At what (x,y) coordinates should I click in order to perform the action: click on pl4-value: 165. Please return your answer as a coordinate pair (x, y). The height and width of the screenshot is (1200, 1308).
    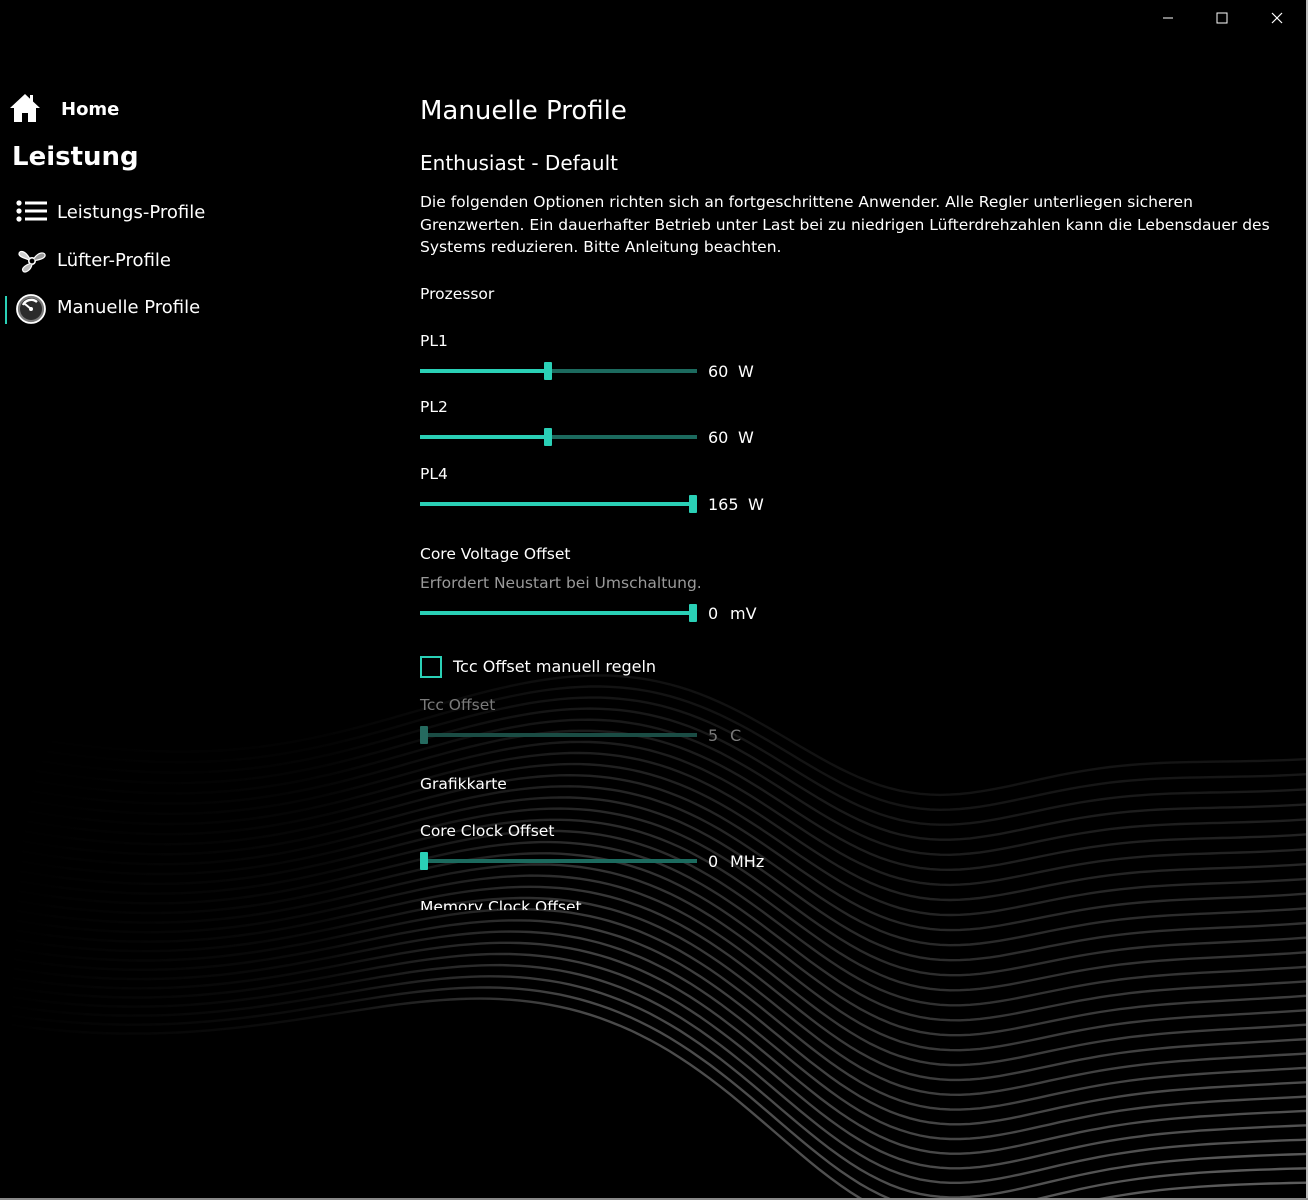
    Looking at the image, I should click on (723, 504).